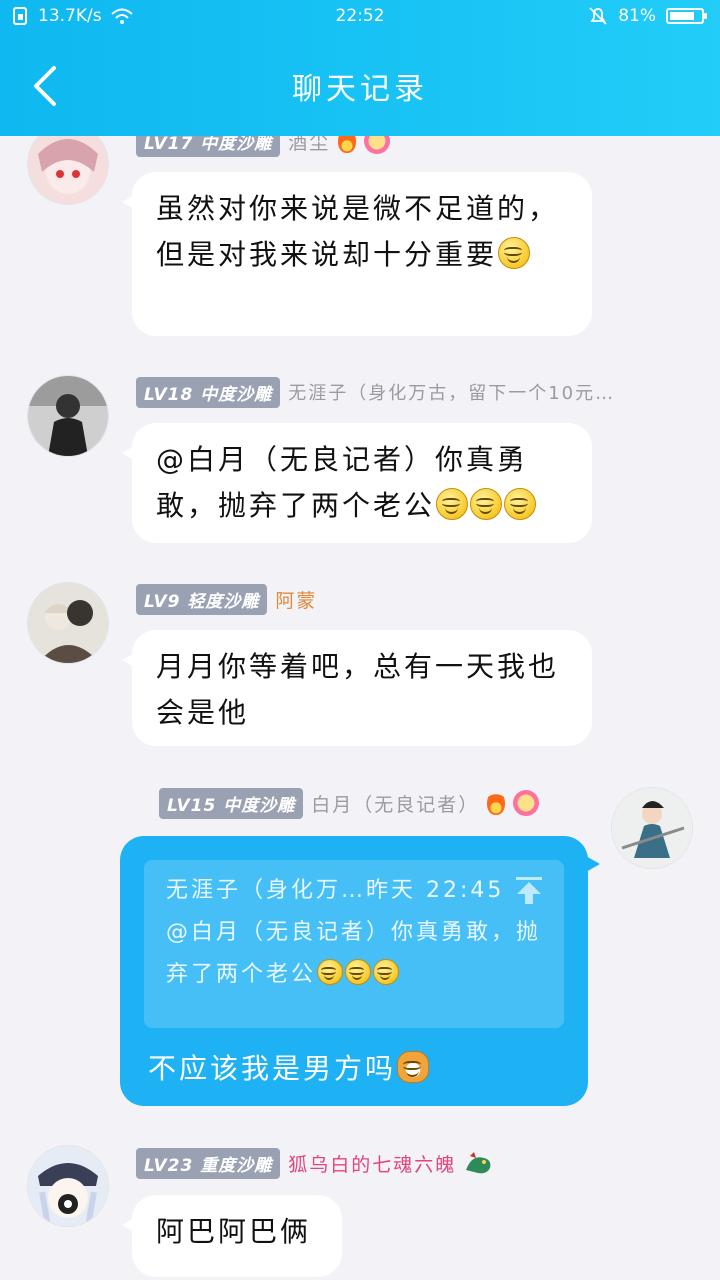 Image resolution: width=720 pixels, height=1280 pixels. Describe the element at coordinates (354, 944) in the screenshot. I see `reply-quote: 无涯子（身化万…昨天 22:45 @白月（无良记者）你真勇敢，抛弃了两个老公` at that location.